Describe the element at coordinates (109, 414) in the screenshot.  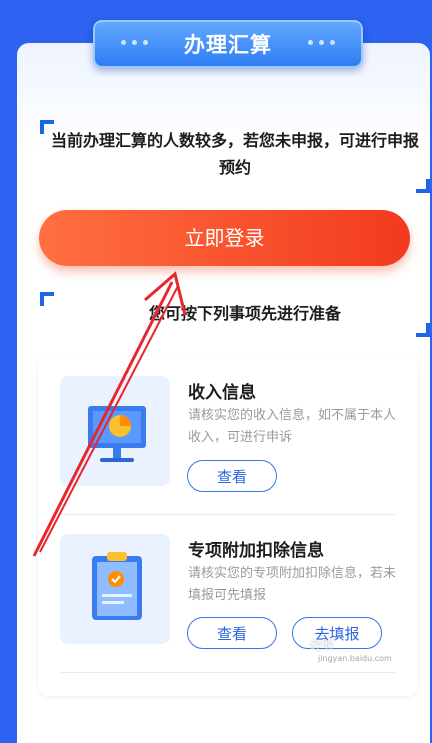
I see `annotation-arrow-icon` at that location.